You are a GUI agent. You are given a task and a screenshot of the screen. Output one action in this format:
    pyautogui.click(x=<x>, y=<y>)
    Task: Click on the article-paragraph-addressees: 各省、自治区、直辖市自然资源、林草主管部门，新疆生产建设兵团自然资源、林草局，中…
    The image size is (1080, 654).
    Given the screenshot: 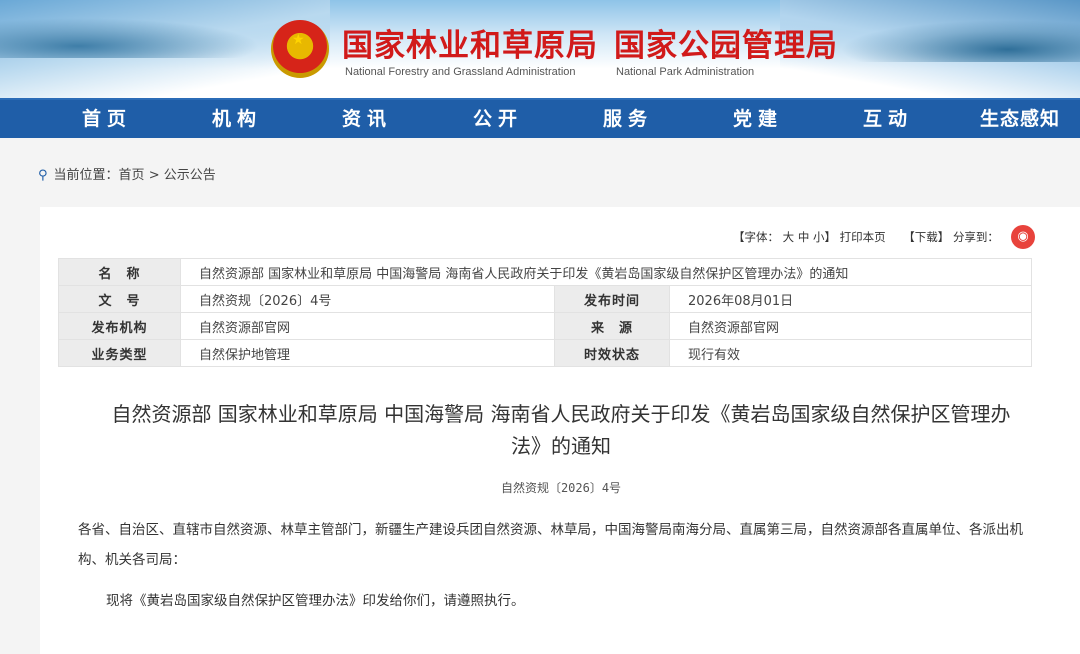 What is the action you would take?
    pyautogui.click(x=550, y=545)
    